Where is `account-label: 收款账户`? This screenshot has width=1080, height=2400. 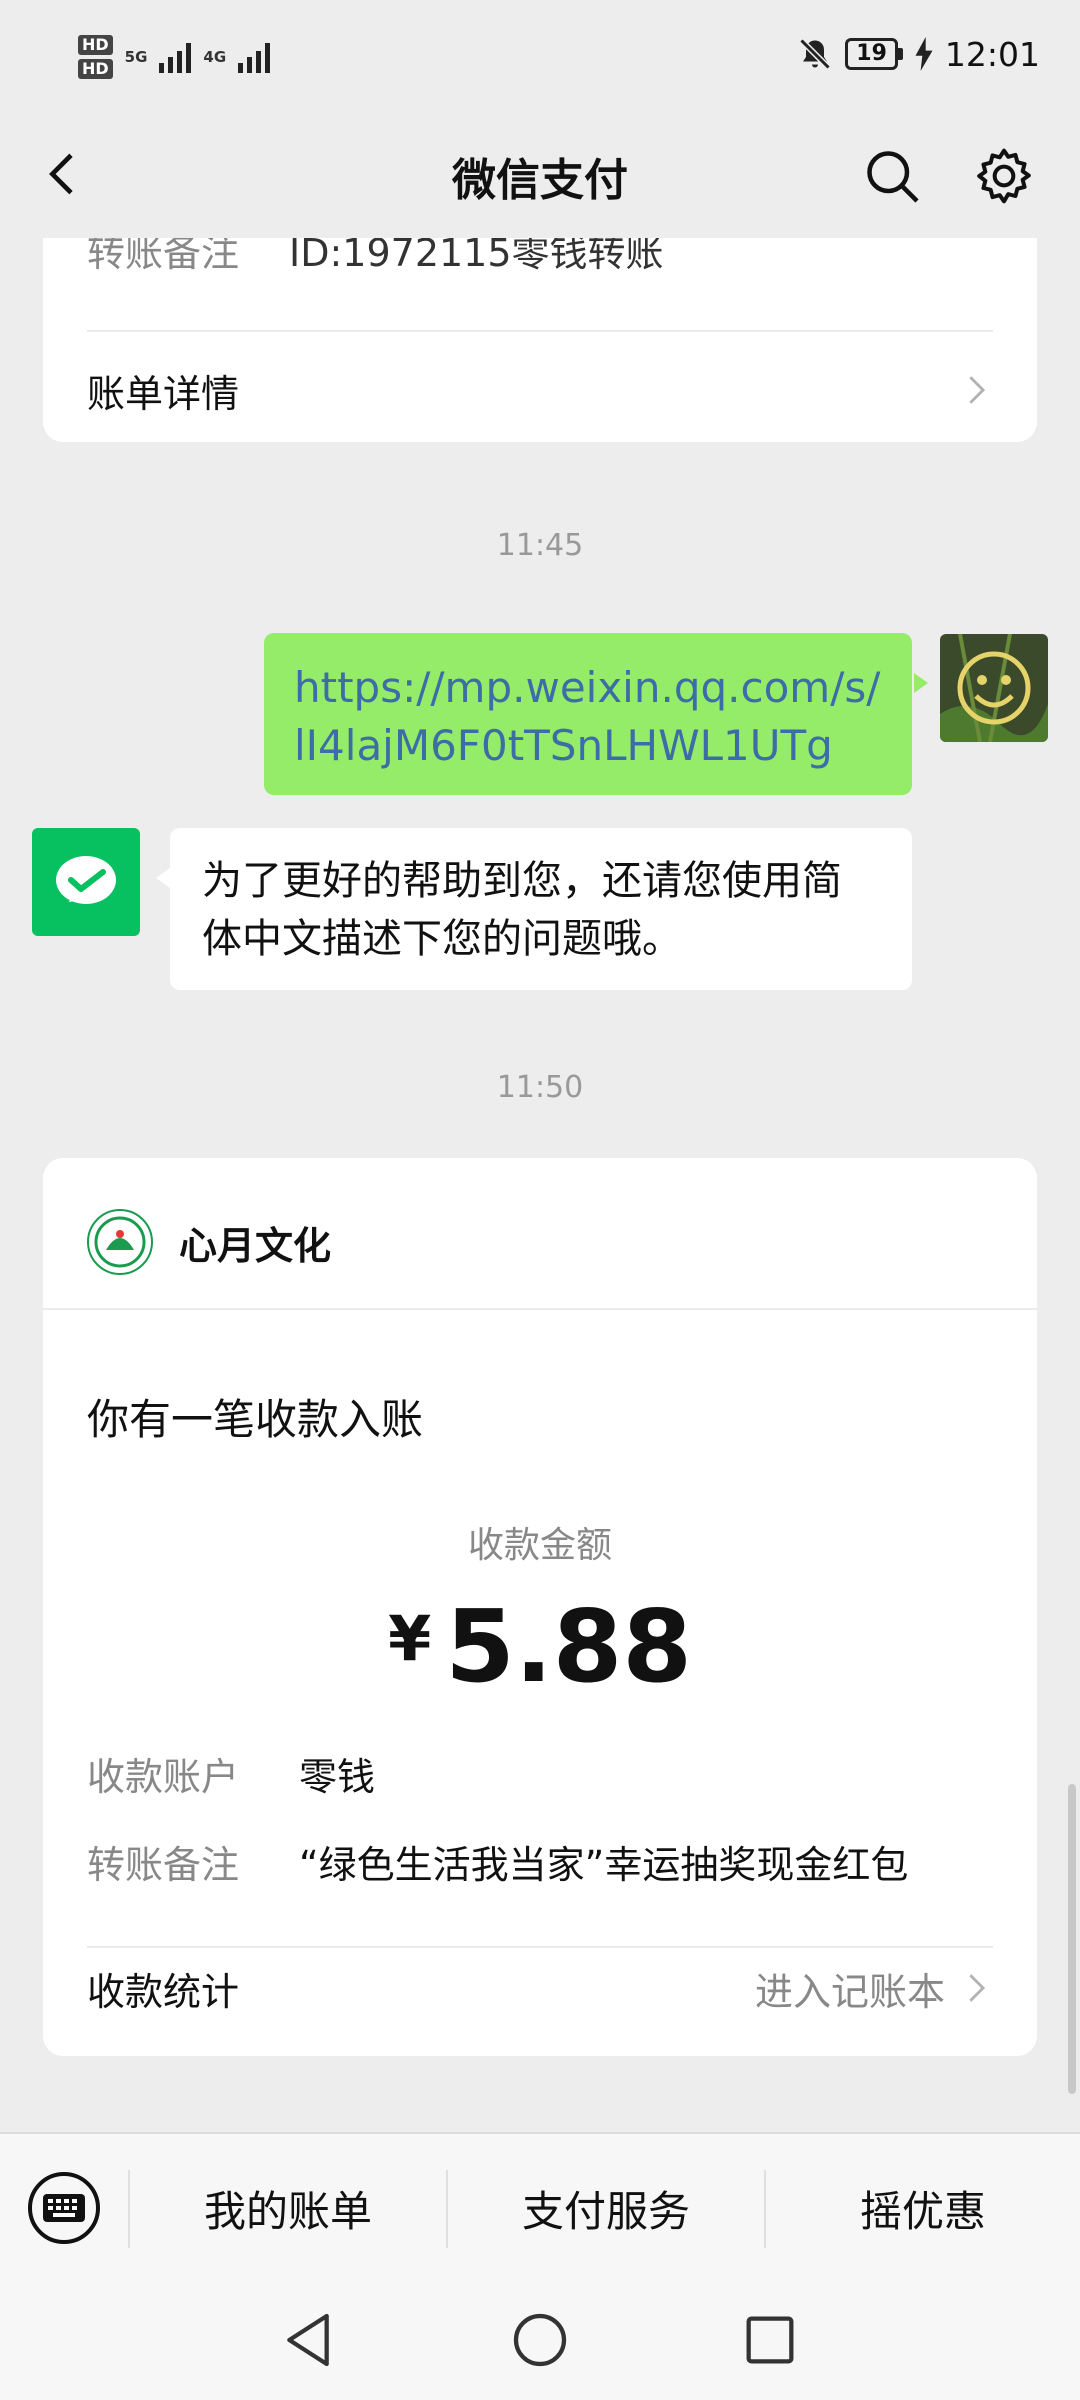 account-label: 收款账户 is located at coordinates (163, 1777).